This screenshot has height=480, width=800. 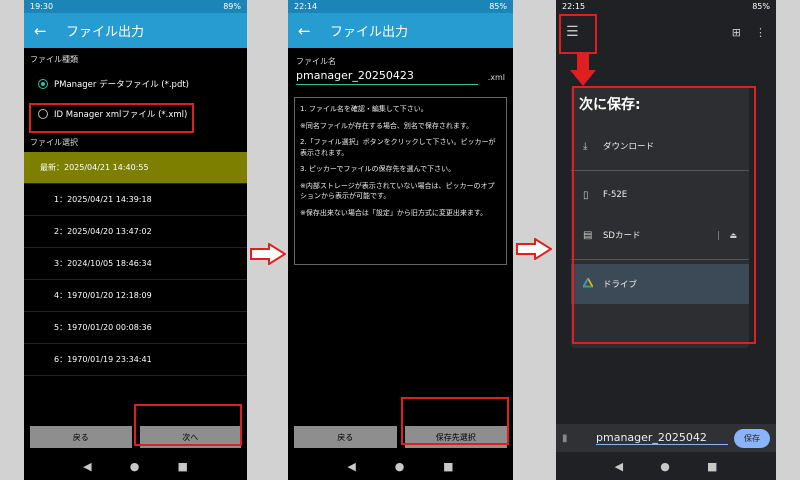 I want to click on file-item: 2：2025/04/20 13:47:02, so click(x=135, y=232).